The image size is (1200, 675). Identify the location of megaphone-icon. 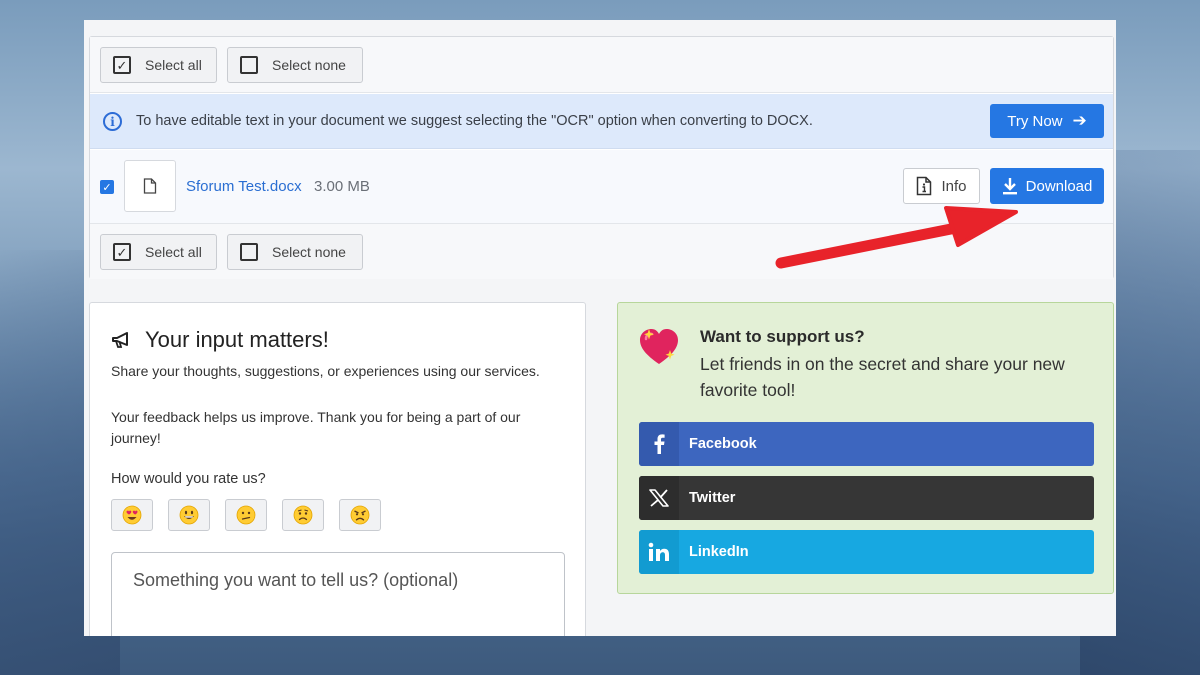
(120, 340).